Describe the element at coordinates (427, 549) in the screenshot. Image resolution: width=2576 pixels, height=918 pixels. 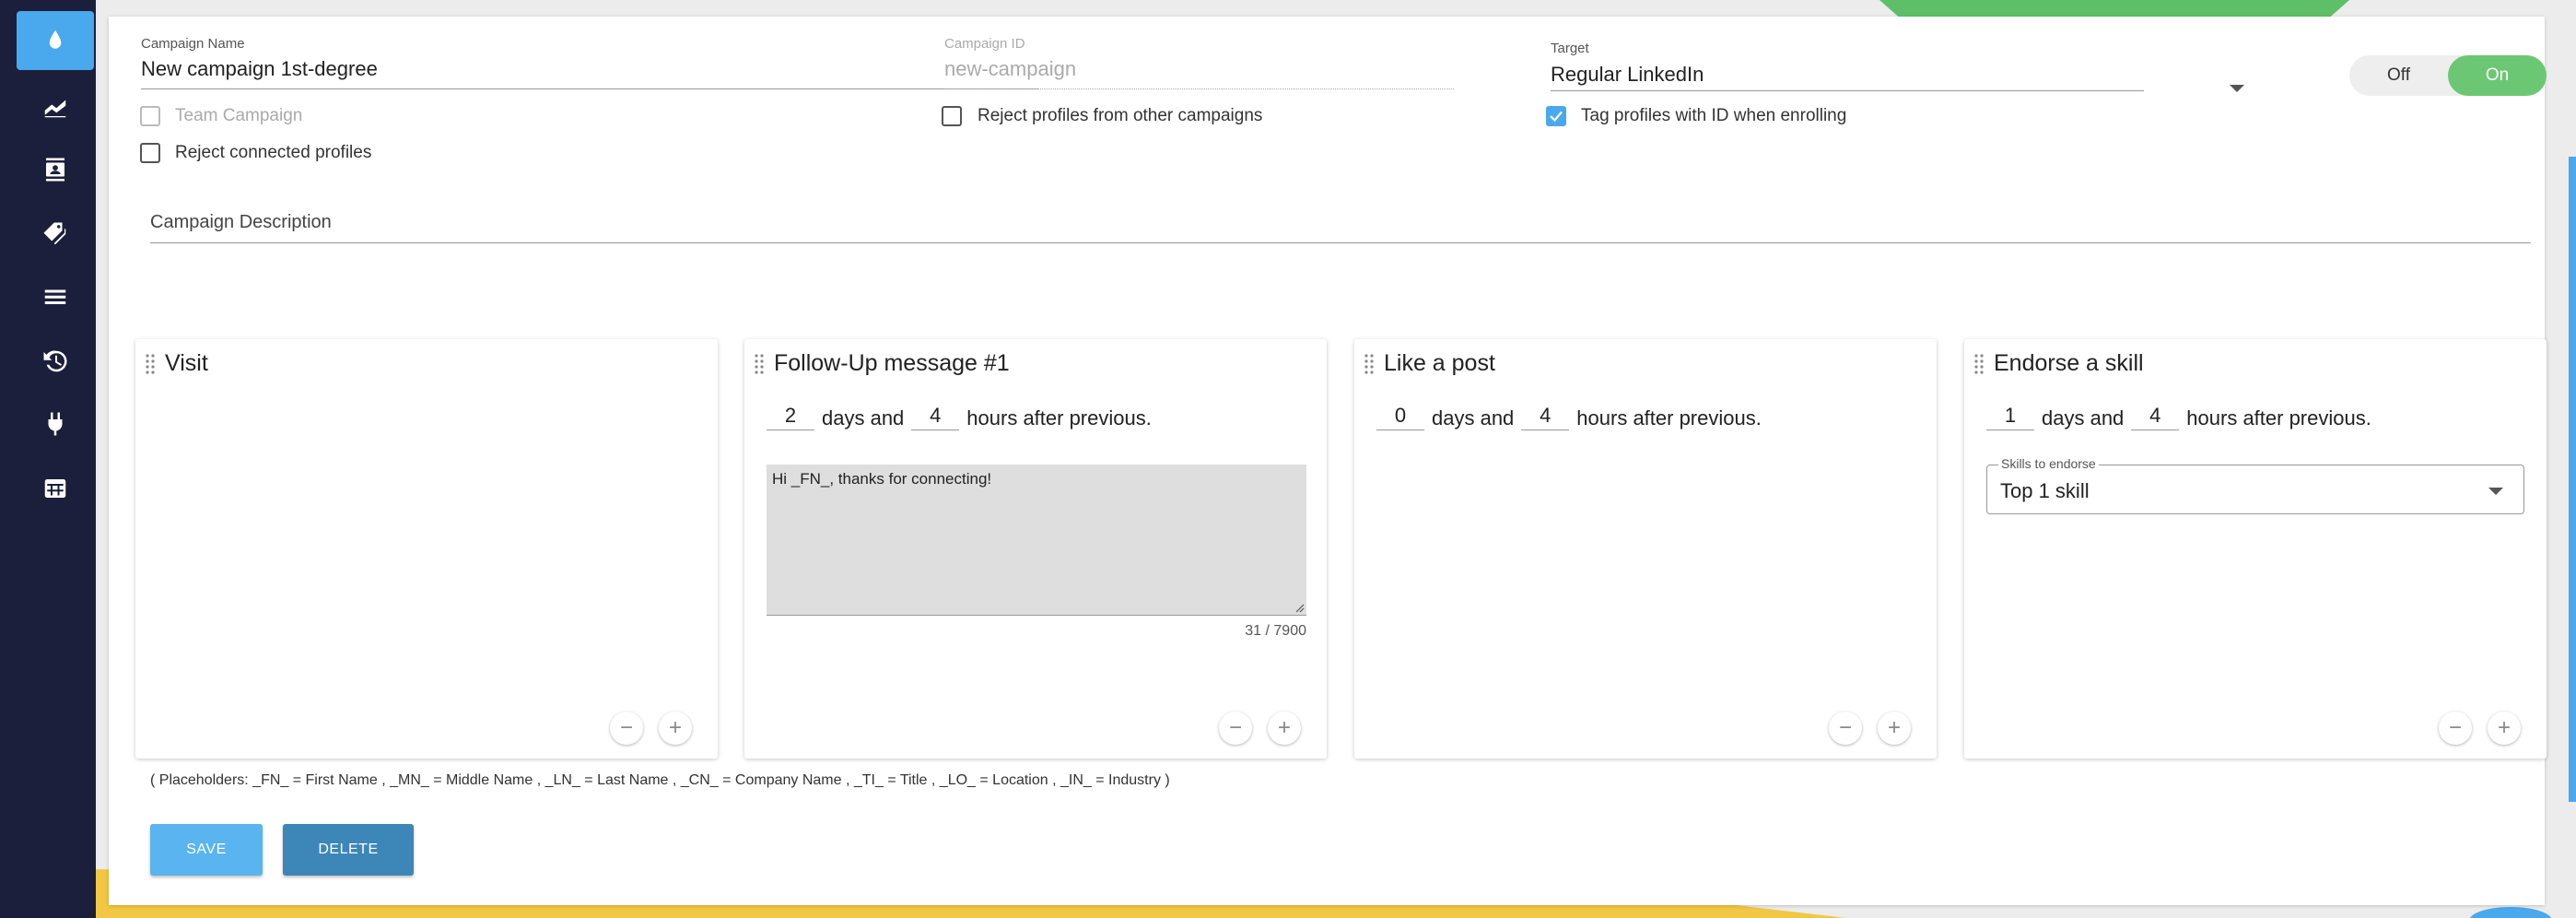
I see `step-card-visit: Visit − +` at that location.